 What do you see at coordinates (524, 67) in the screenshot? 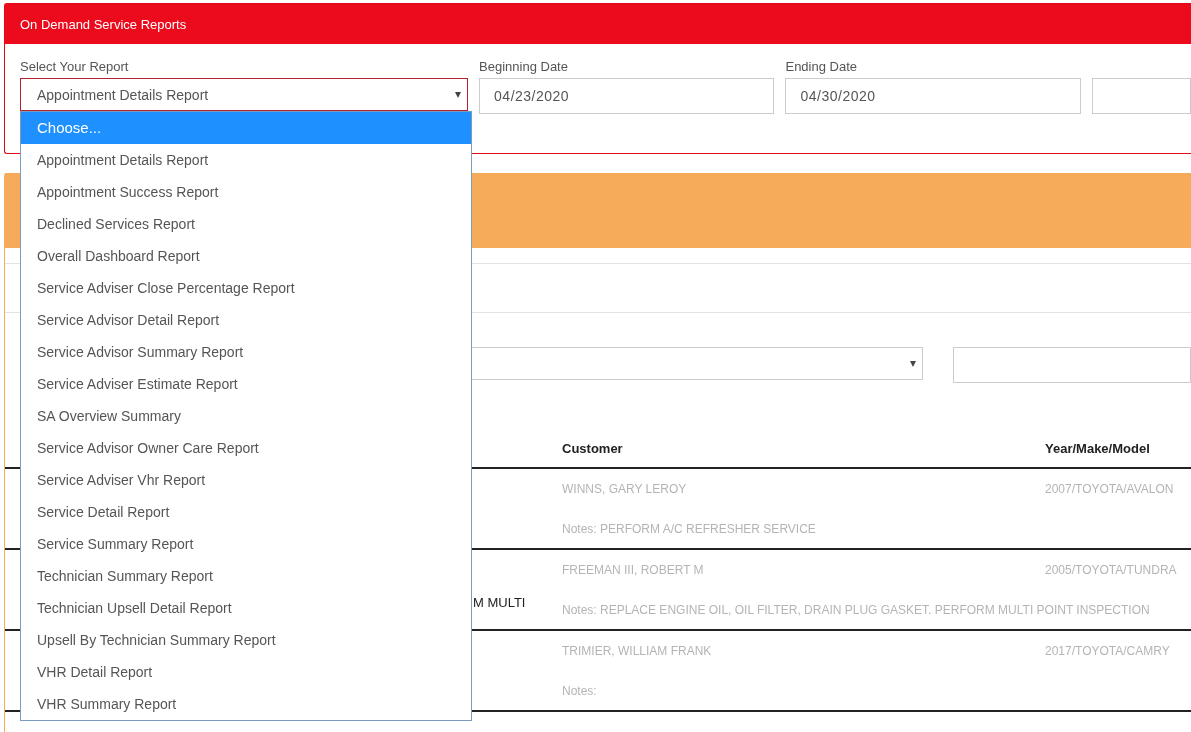
I see `field-label: Beginning Date` at bounding box center [524, 67].